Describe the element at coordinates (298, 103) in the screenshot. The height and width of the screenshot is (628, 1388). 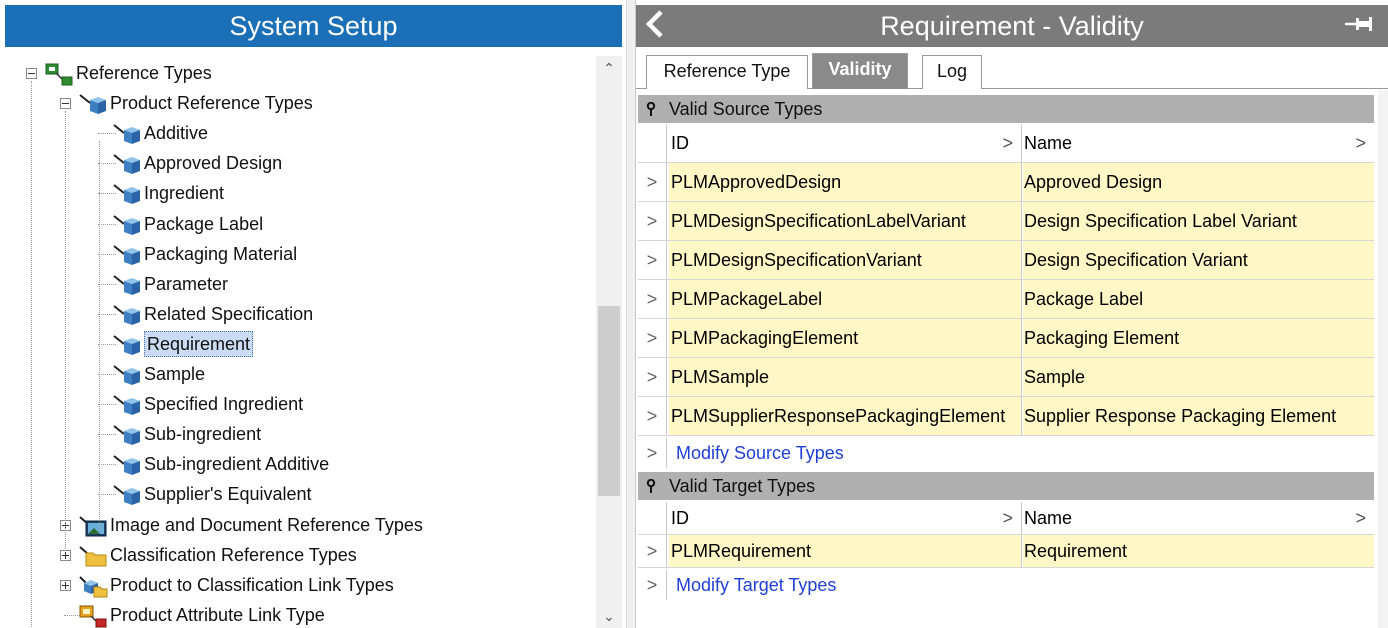
I see `tree-node: Product Reference Types` at that location.